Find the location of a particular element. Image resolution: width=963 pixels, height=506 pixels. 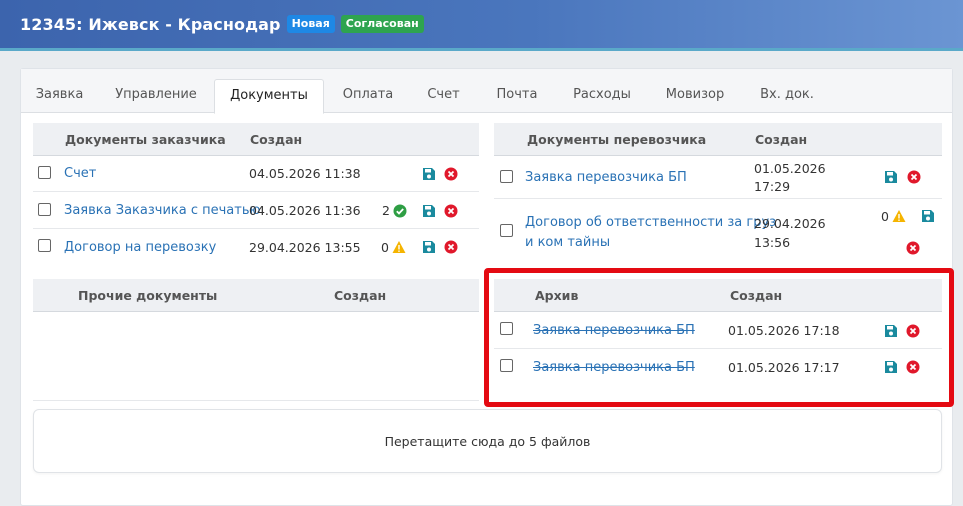

other-docs-header: Прочие документы Создан is located at coordinates (256, 295).